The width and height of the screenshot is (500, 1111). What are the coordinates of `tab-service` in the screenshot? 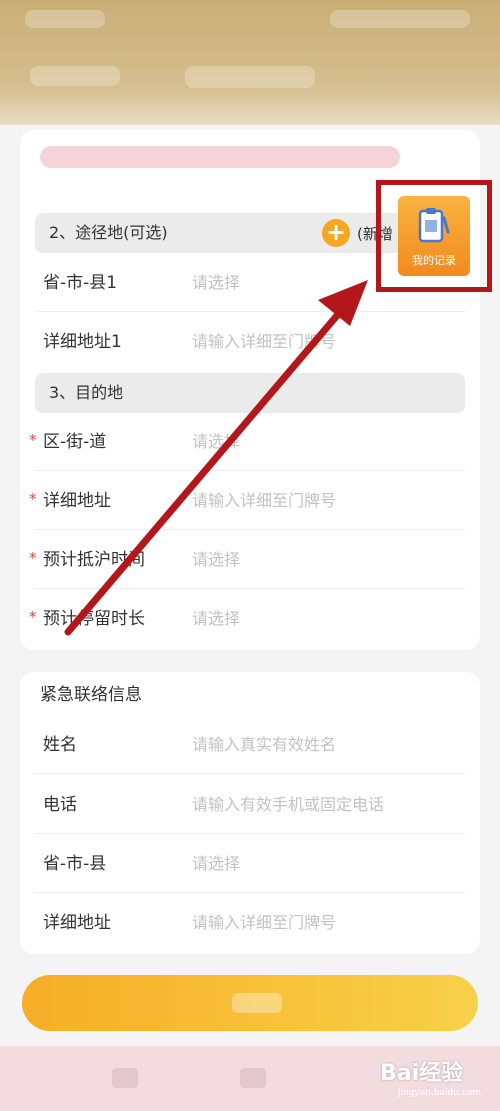 It's located at (253, 1078).